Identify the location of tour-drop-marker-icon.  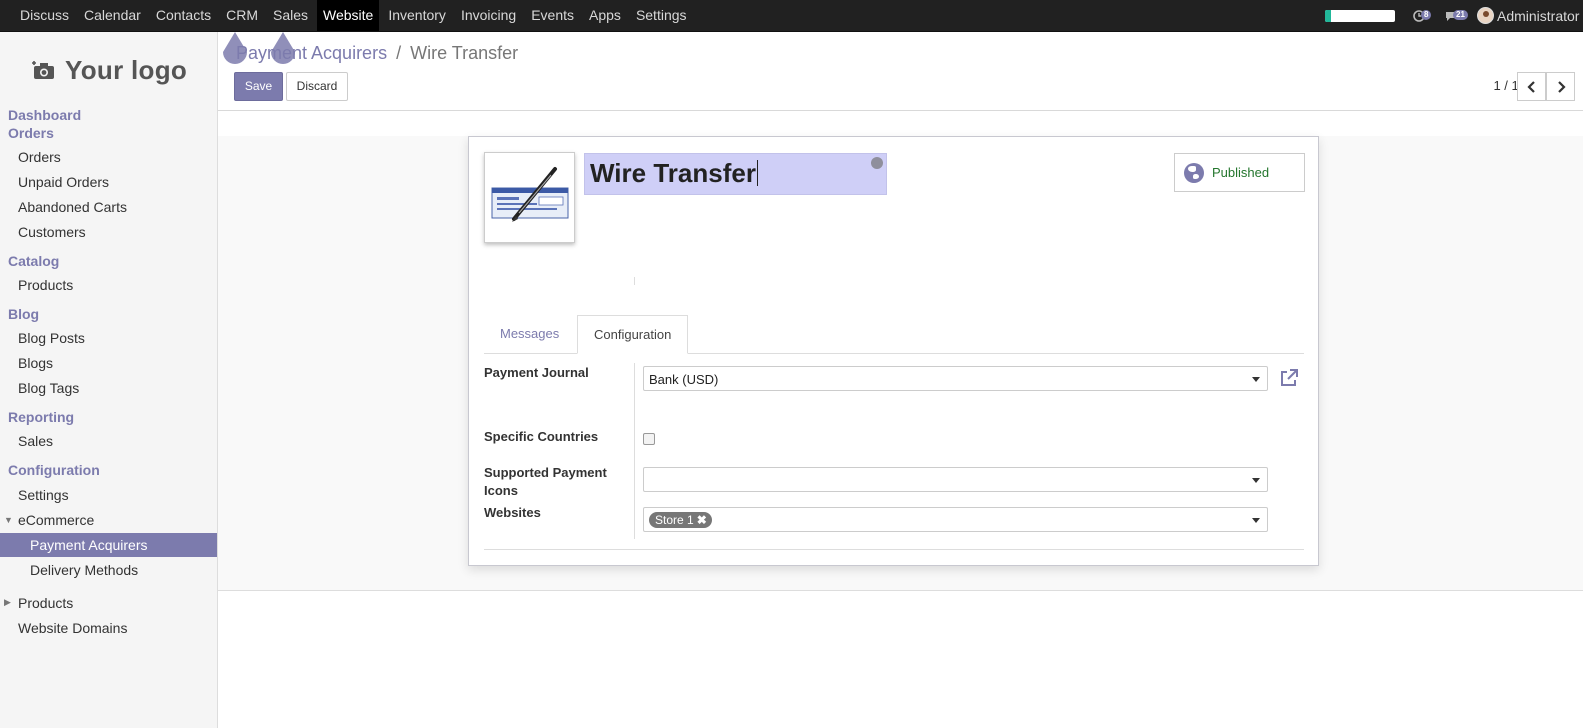
(235, 49).